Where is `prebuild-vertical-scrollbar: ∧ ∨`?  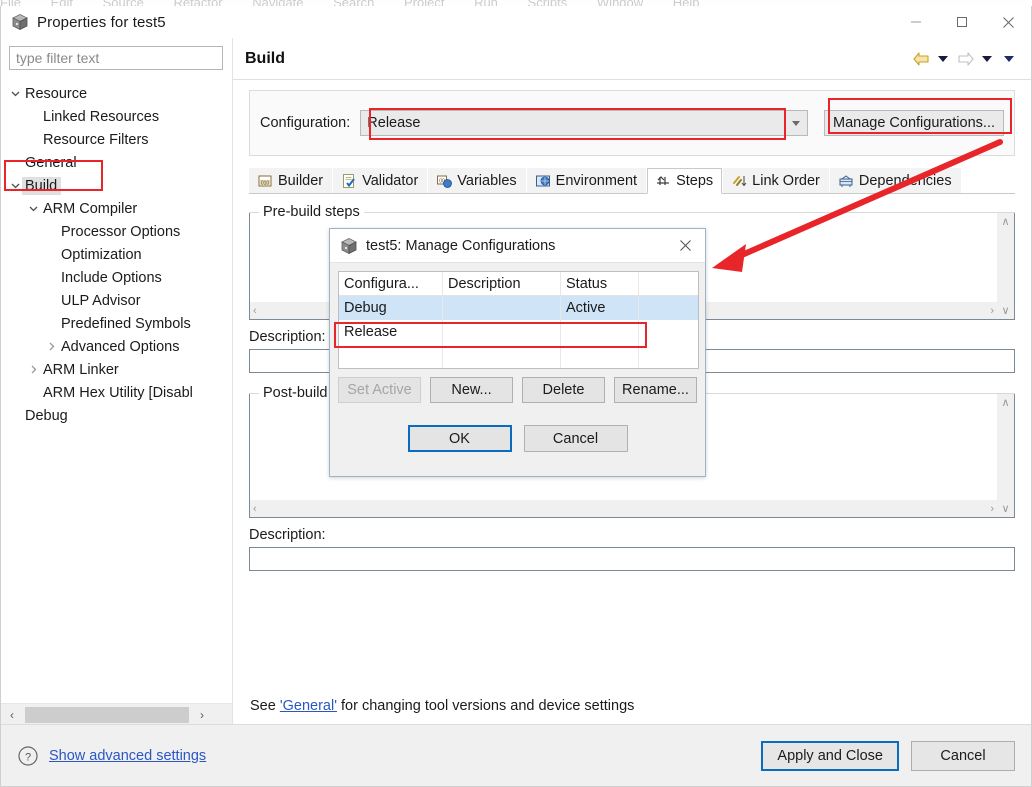
prebuild-vertical-scrollbar: ∧ ∨ is located at coordinates (1005, 266).